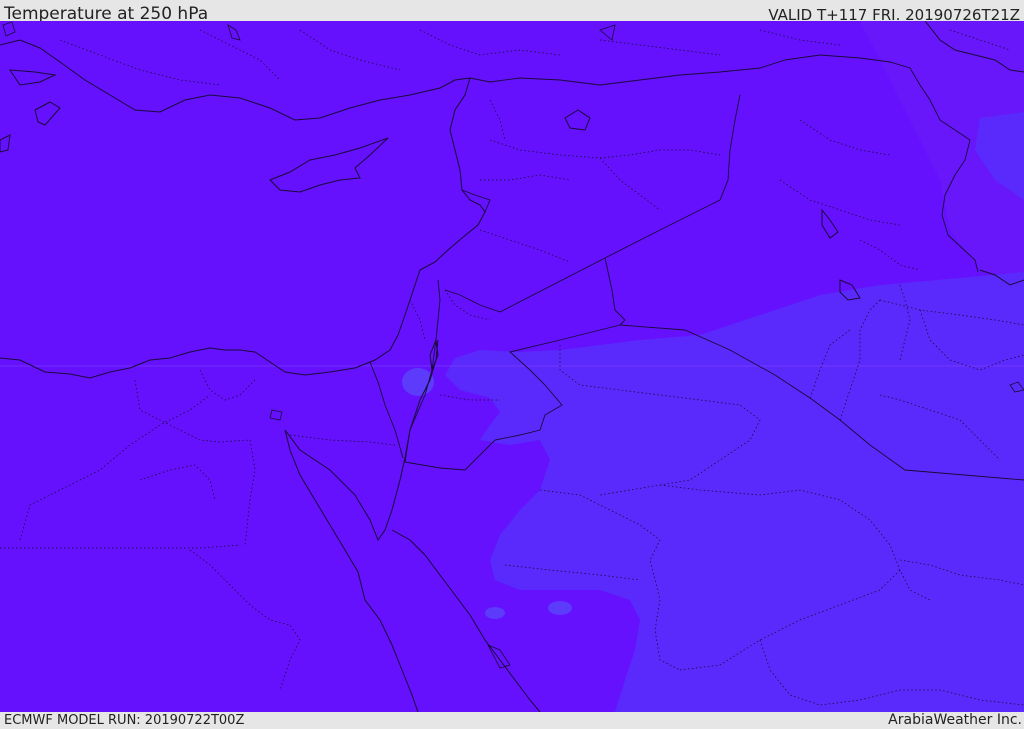 Image resolution: width=1024 pixels, height=729 pixels. What do you see at coordinates (124, 720) in the screenshot?
I see `model-run-label: ECMWF MODEL RUN: 20190722T00Z` at bounding box center [124, 720].